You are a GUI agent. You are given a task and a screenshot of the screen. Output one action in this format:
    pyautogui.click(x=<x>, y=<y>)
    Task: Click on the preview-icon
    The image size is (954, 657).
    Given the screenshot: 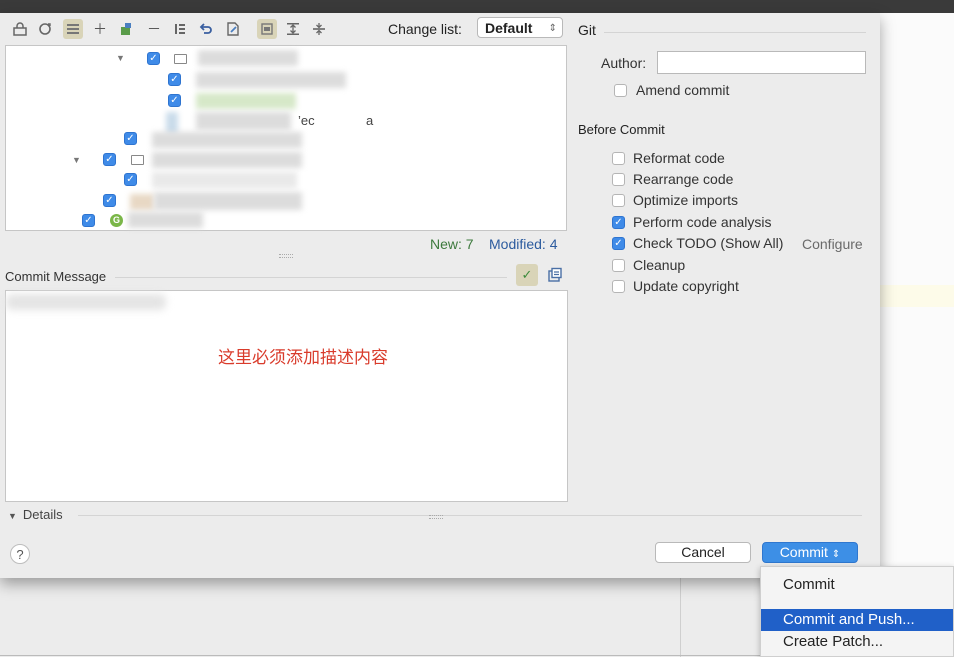 What is the action you would take?
    pyautogui.click(x=267, y=29)
    